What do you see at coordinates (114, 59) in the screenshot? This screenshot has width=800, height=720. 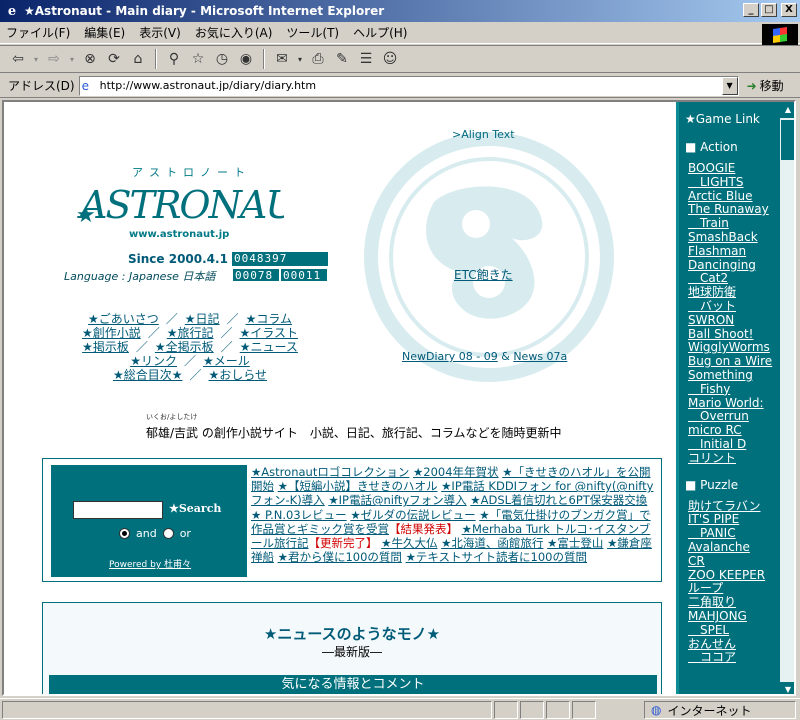 I see `refresh-icon: ⟳` at bounding box center [114, 59].